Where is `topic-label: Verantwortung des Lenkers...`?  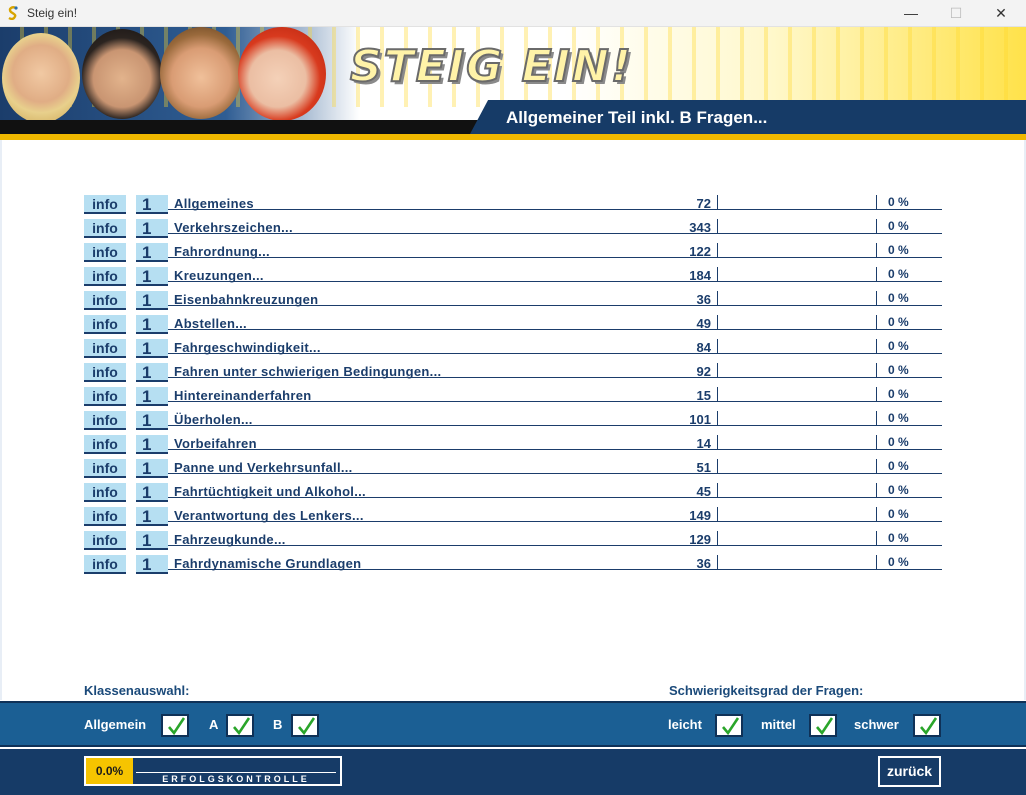
topic-label: Verantwortung des Lenkers... is located at coordinates (269, 515).